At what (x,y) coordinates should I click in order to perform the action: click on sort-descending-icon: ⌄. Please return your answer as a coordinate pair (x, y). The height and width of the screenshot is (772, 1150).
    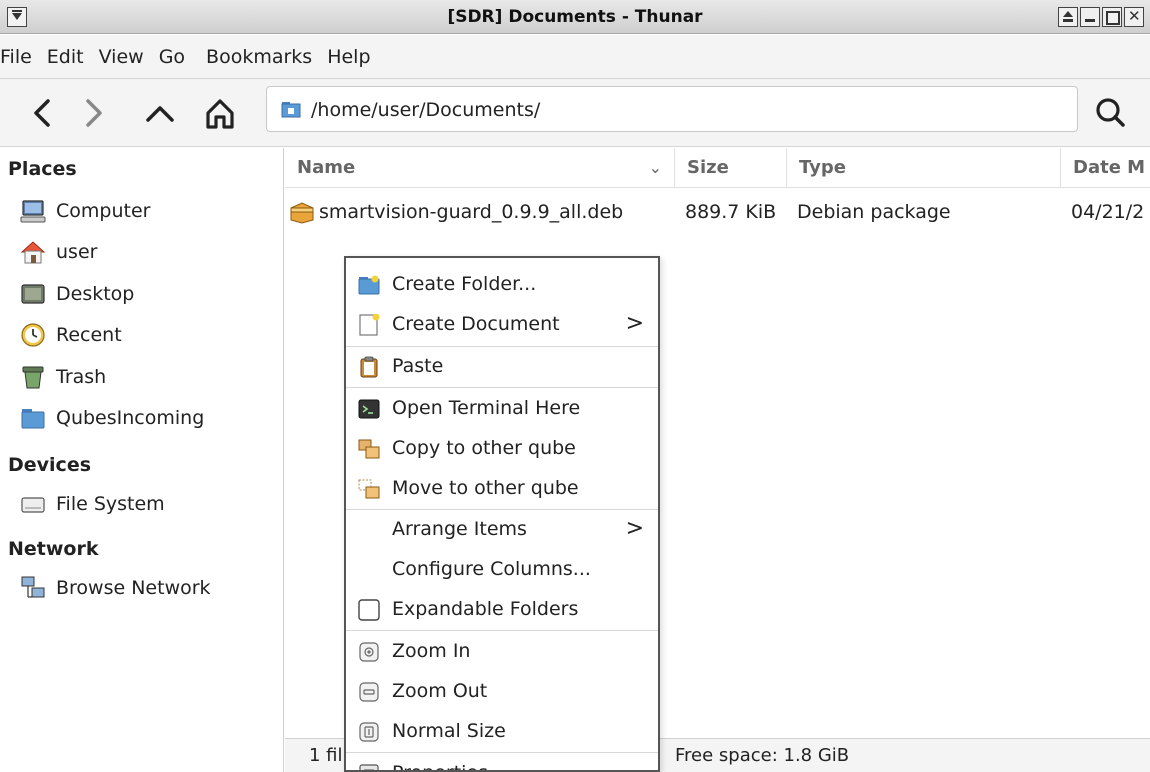
    Looking at the image, I should click on (655, 167).